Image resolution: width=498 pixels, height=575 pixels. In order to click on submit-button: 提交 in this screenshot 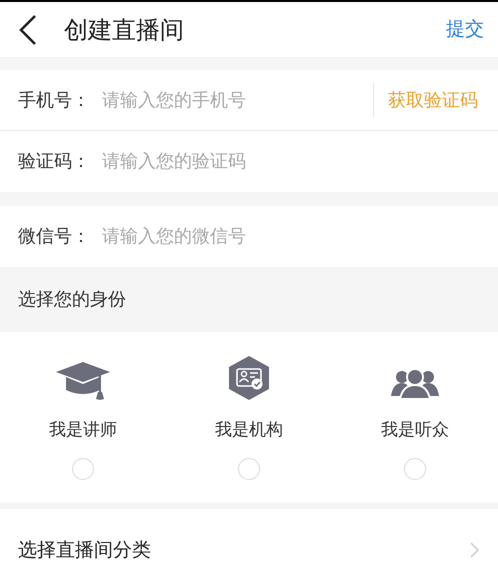, I will do `click(465, 29)`.